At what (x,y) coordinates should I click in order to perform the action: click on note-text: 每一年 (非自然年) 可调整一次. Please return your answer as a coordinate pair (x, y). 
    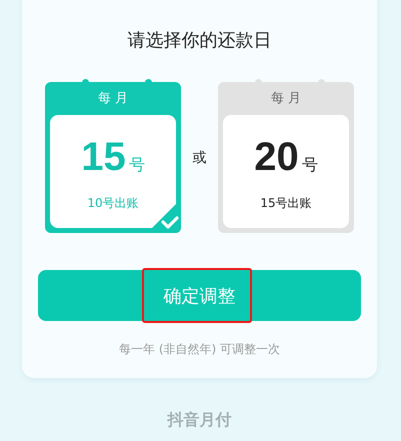
    Looking at the image, I should click on (199, 349).